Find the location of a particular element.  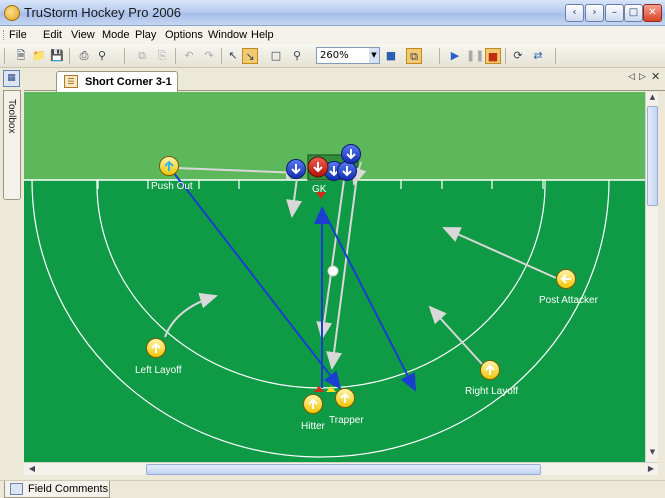

ball is located at coordinates (333, 271).